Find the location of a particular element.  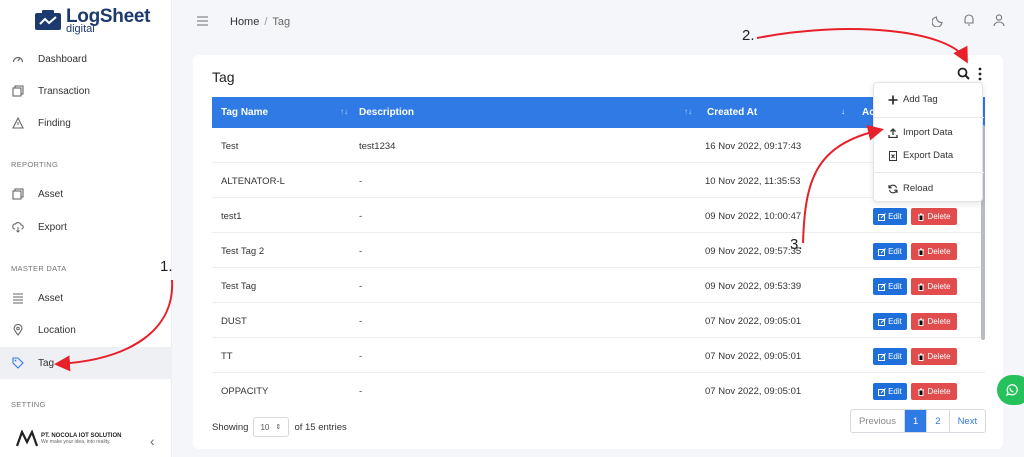

col-description: Description is located at coordinates (386, 112).